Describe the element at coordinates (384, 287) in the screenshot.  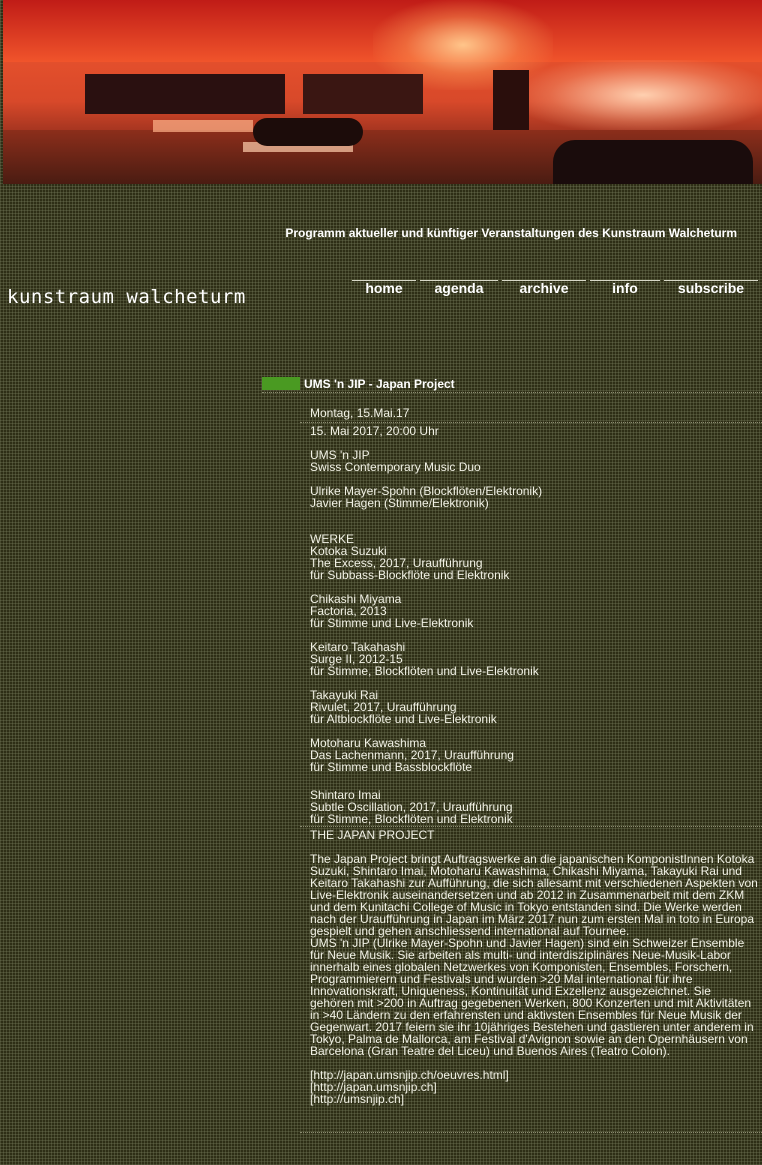
I see `nav-home: home` at that location.